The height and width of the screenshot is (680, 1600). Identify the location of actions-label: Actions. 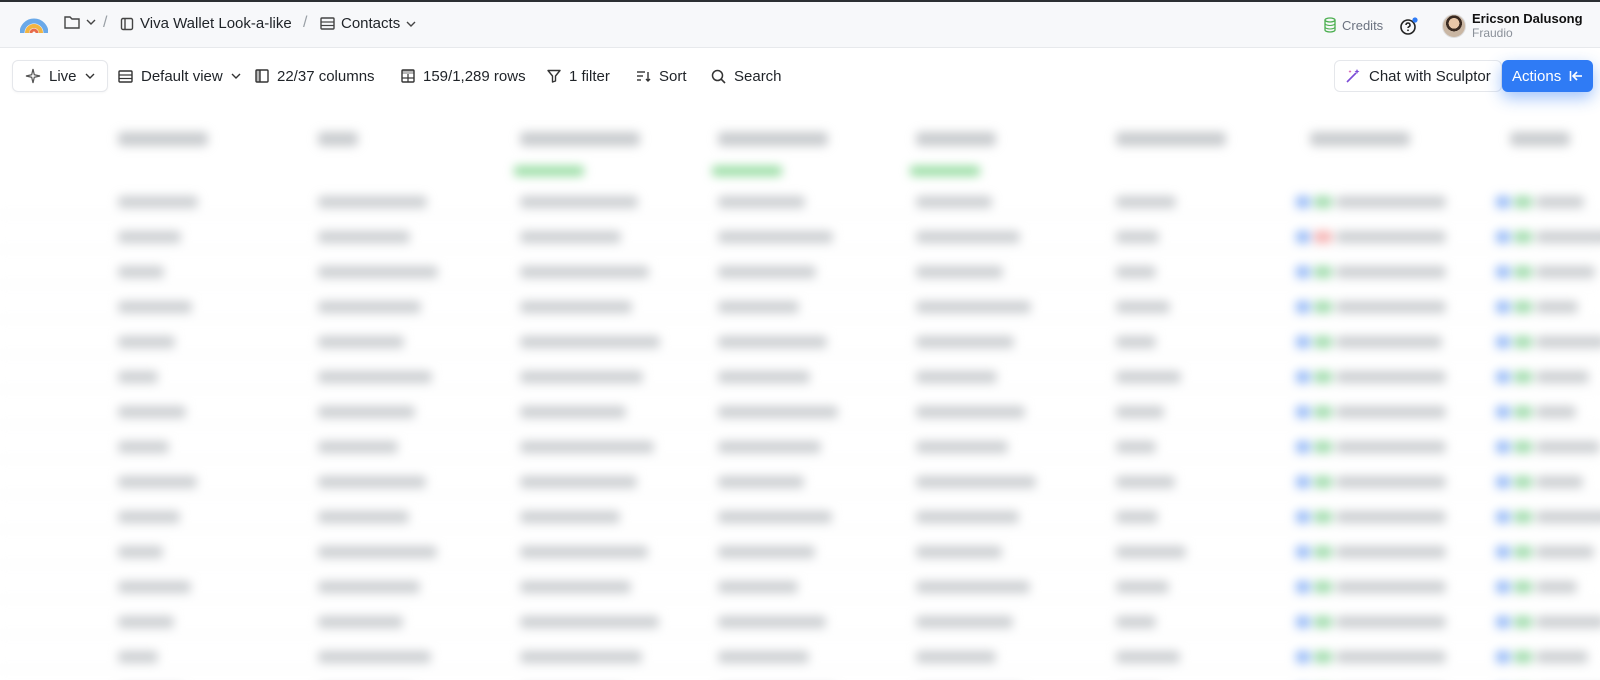
(1537, 76).